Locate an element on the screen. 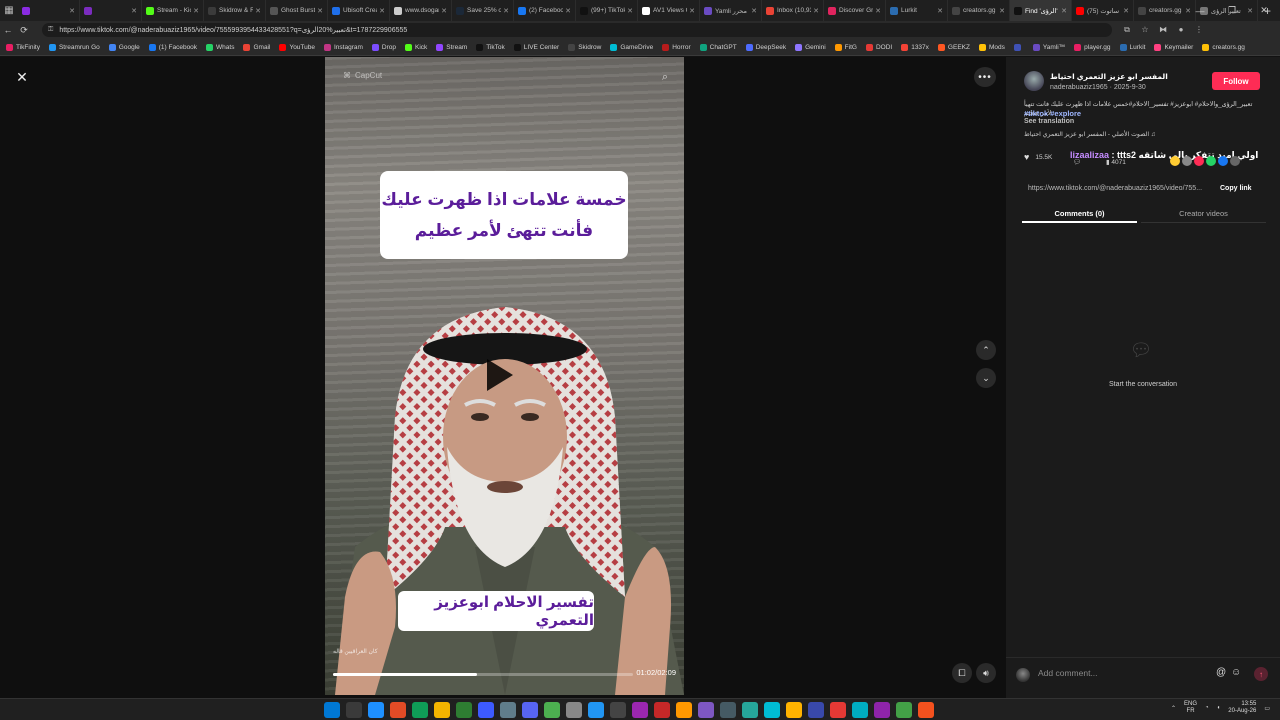 The width and height of the screenshot is (1280, 720). previous-video-button: ⌃ is located at coordinates (986, 350).